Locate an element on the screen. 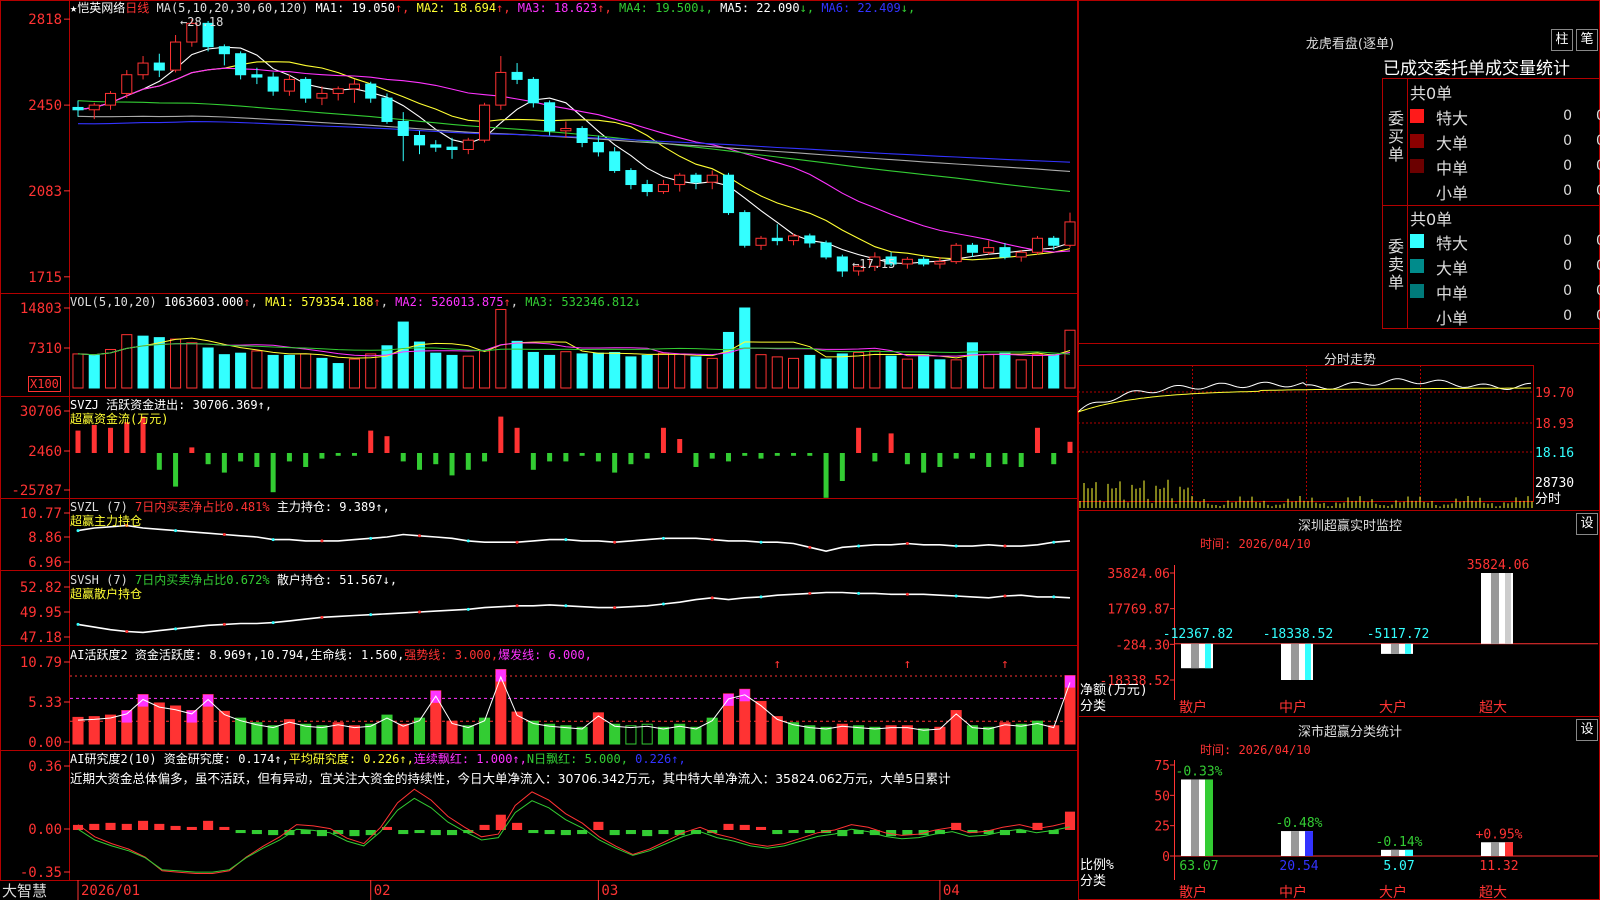 This screenshot has height=900, width=1600. bar-mode-button: 柱 is located at coordinates (1562, 40).